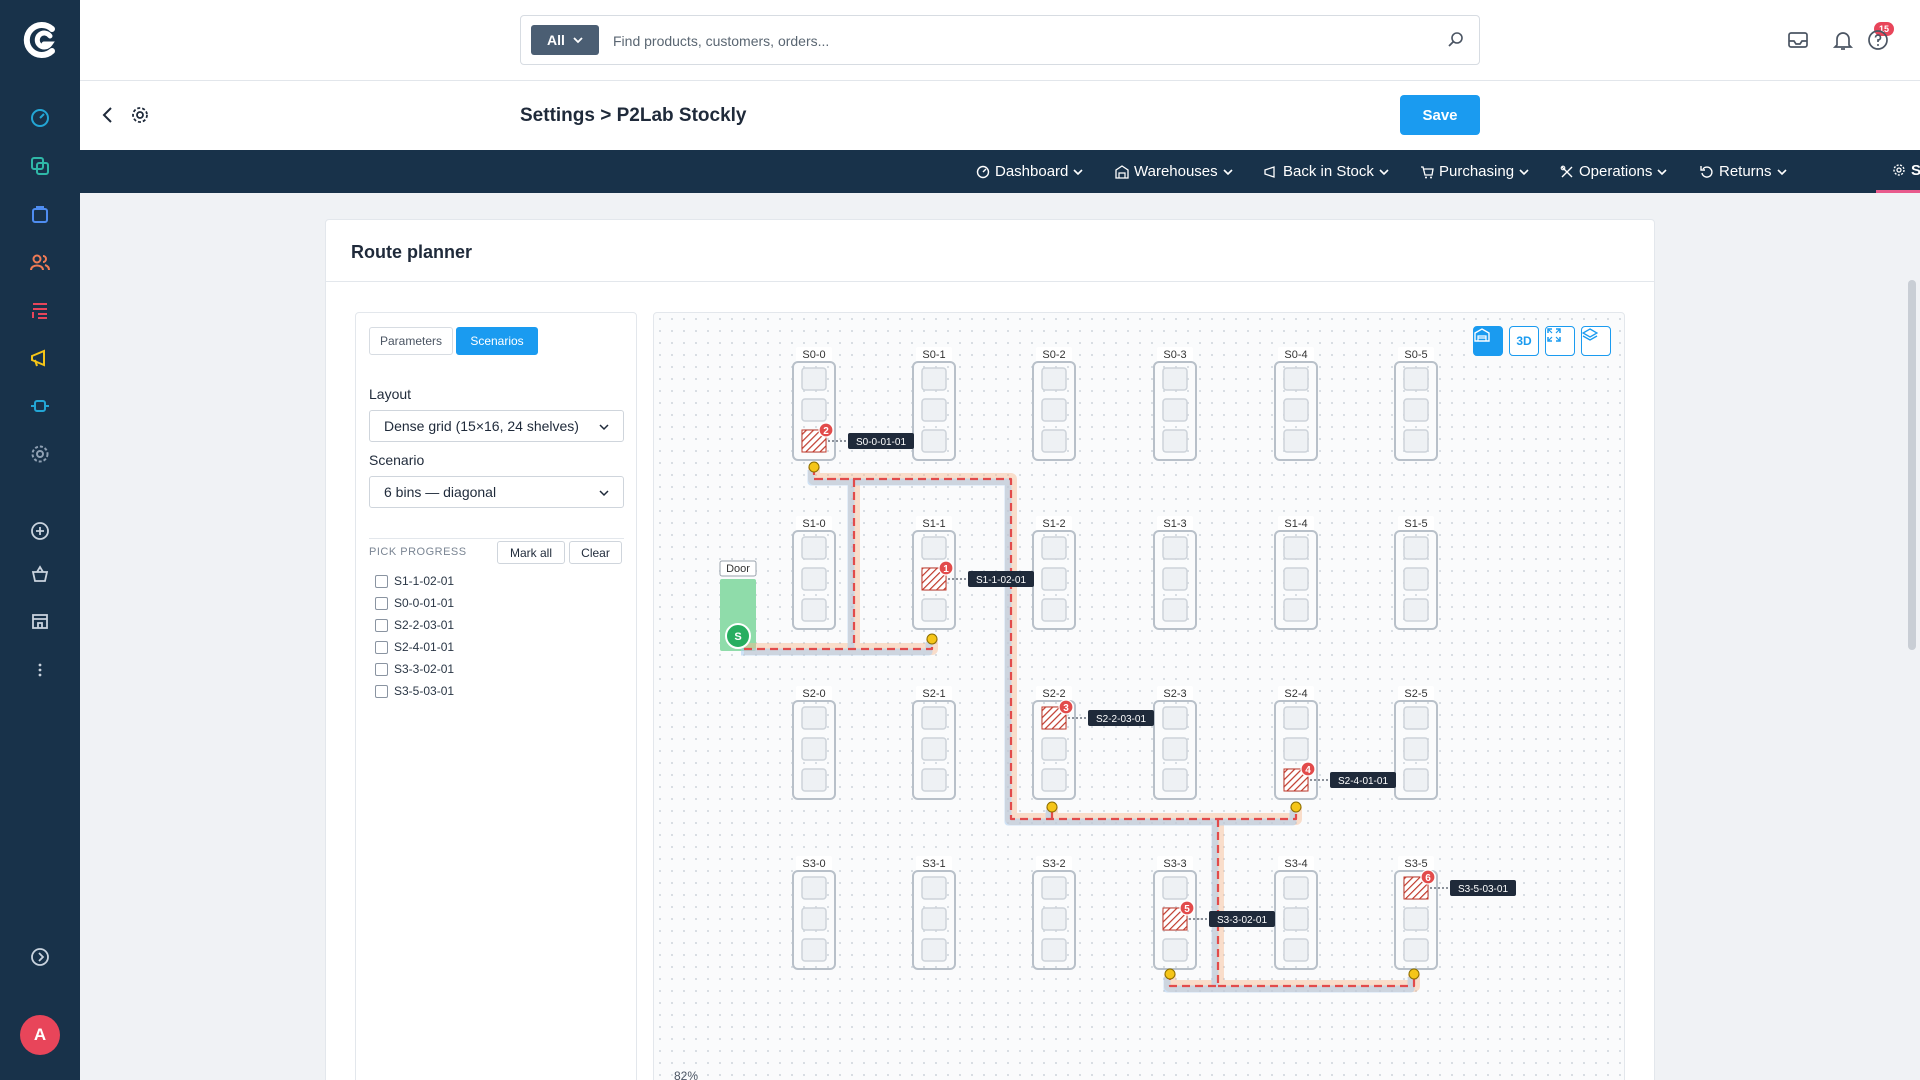 Image resolution: width=1920 pixels, height=1080 pixels. What do you see at coordinates (1175, 404) in the screenshot?
I see `shelf-s0-3: S0-3` at bounding box center [1175, 404].